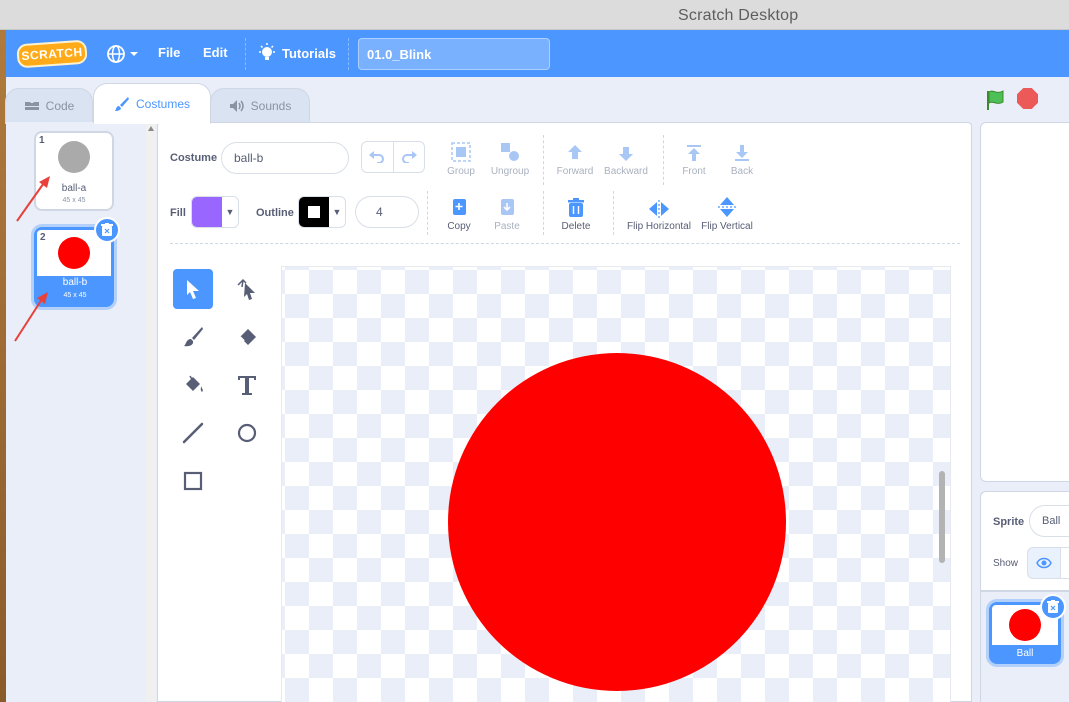 This screenshot has height=702, width=1069. I want to click on copy-icon, so click(459, 207).